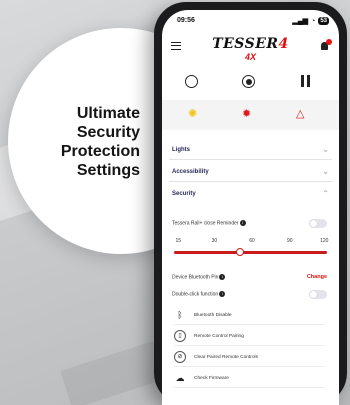 This screenshot has height=405, width=350. What do you see at coordinates (313, 21) in the screenshot?
I see `wifi-icon: ◔` at bounding box center [313, 21].